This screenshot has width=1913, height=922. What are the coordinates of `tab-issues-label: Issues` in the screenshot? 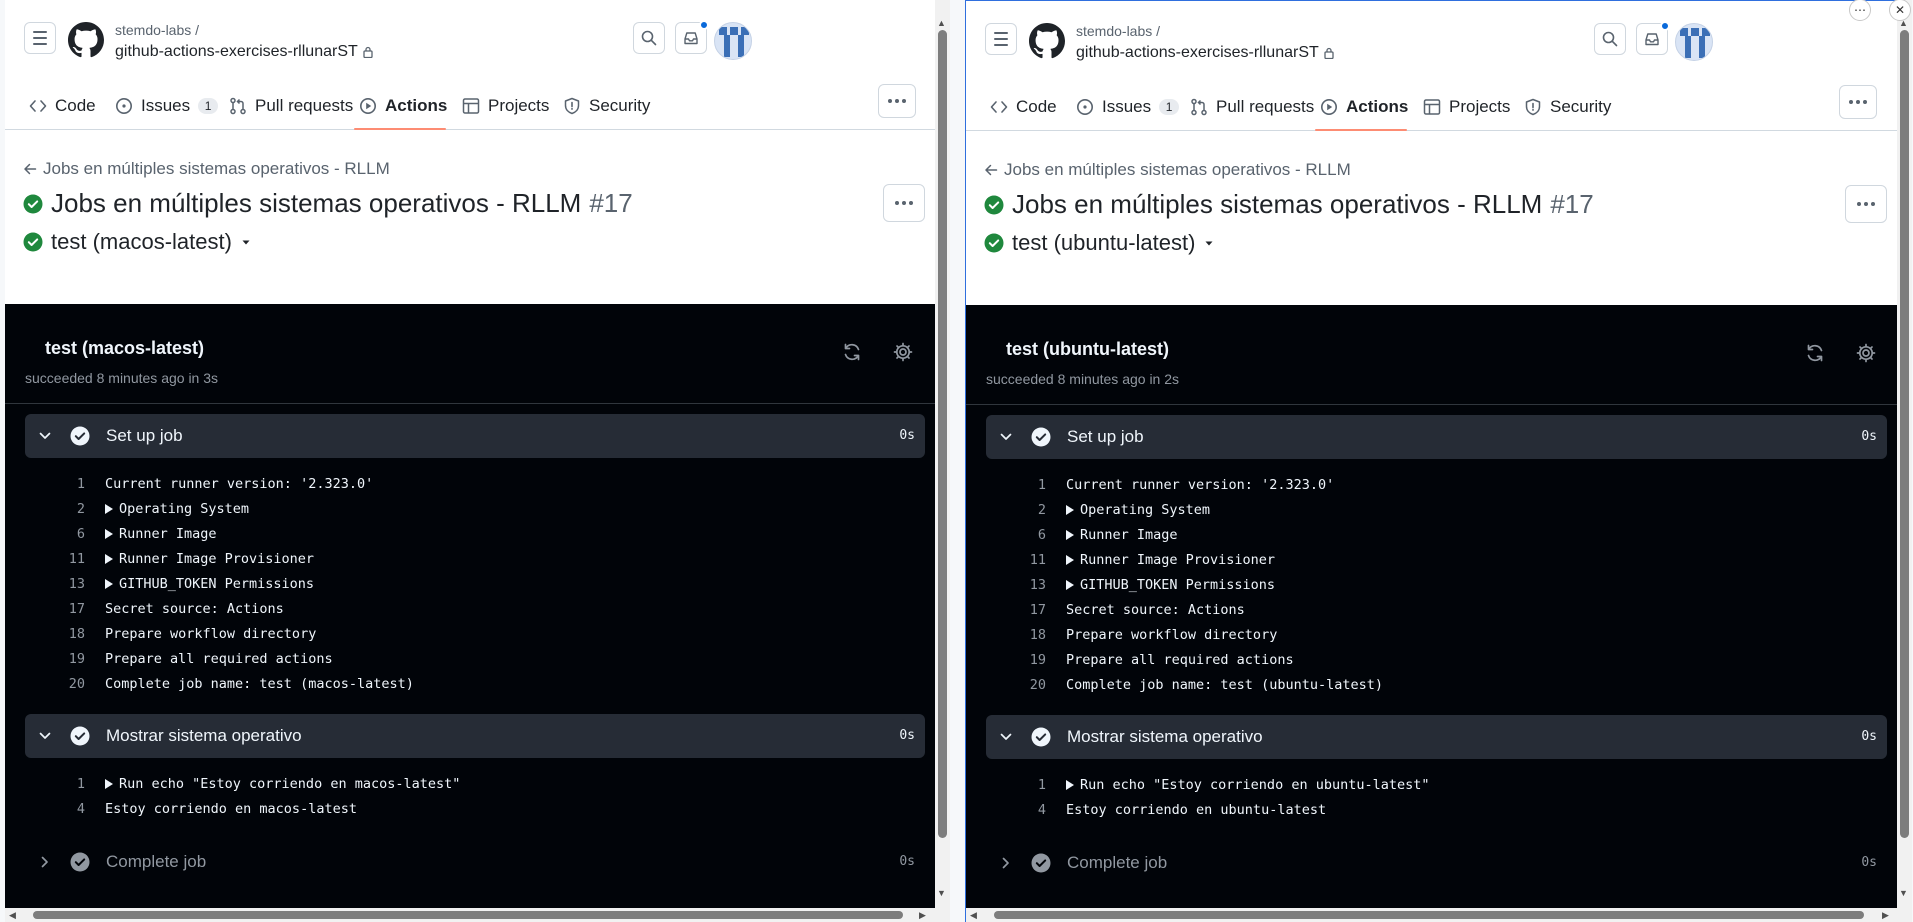 It's located at (1127, 106).